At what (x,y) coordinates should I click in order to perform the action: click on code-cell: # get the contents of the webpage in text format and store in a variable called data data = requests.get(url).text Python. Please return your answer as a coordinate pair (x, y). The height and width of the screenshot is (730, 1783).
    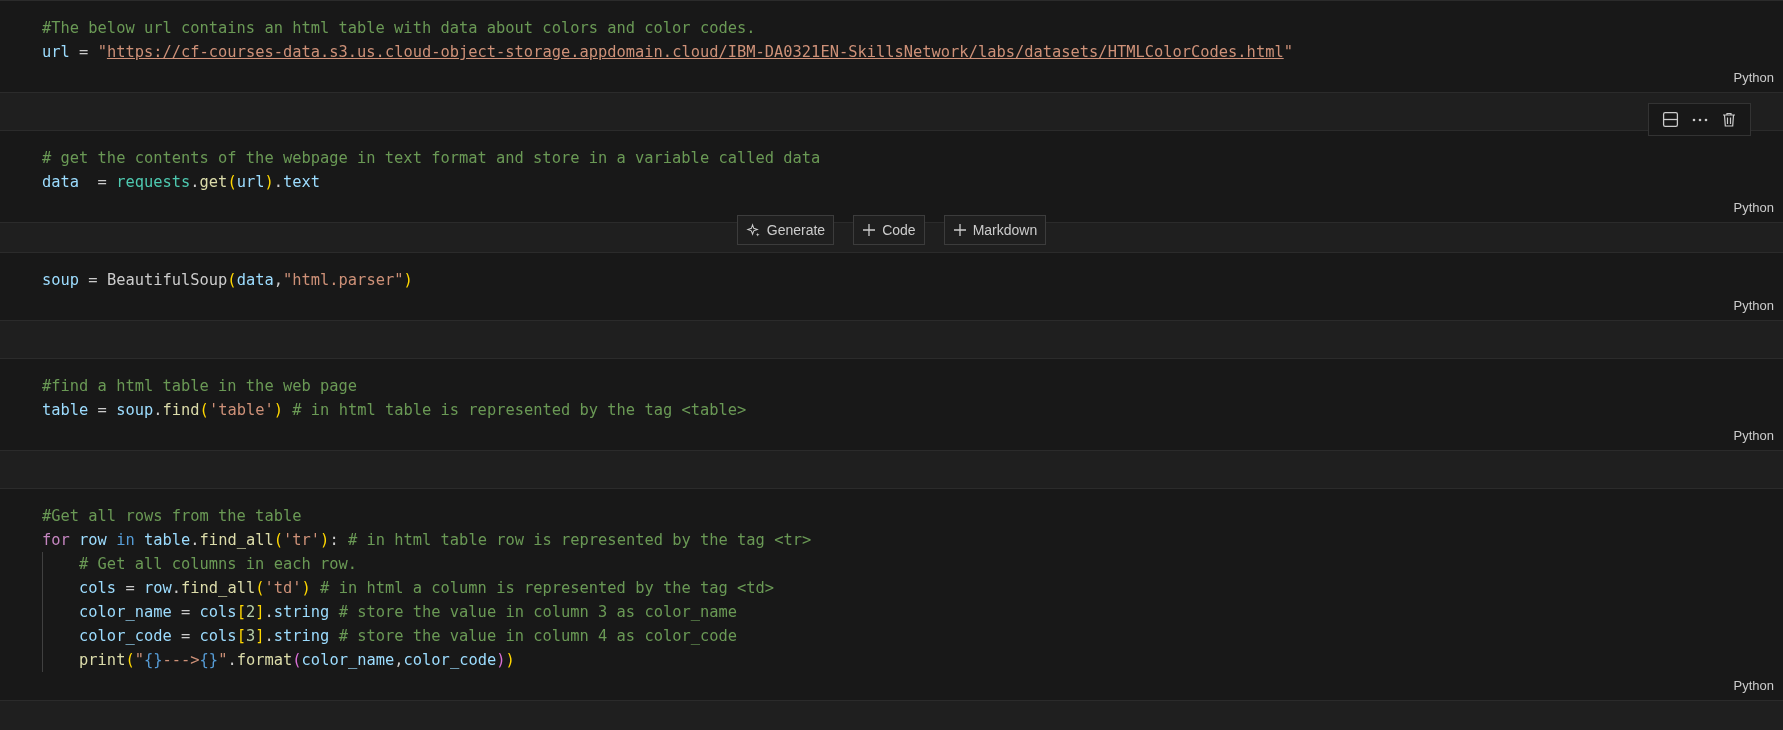
    Looking at the image, I should click on (891, 176).